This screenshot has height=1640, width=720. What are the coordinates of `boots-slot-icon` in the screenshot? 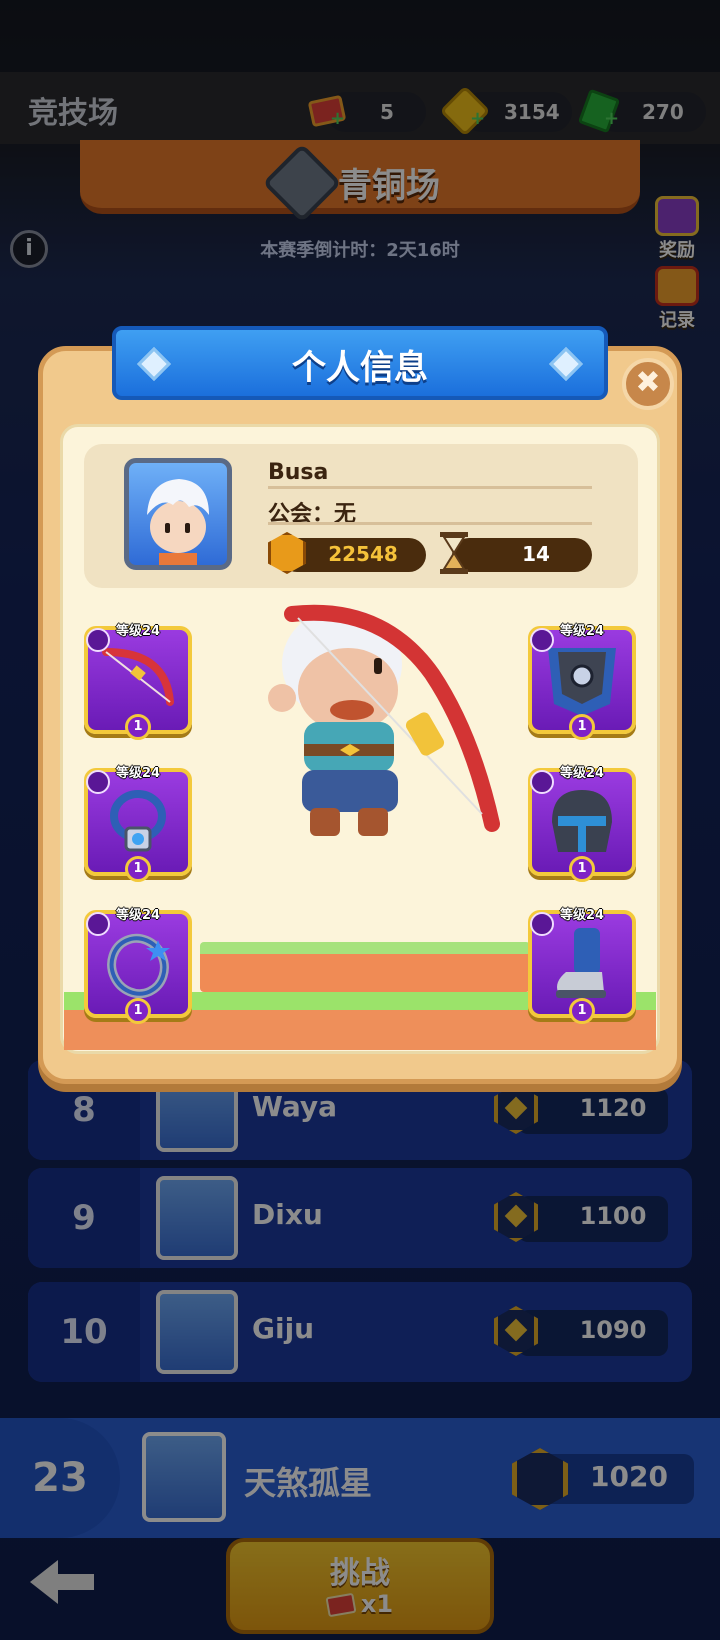 It's located at (542, 924).